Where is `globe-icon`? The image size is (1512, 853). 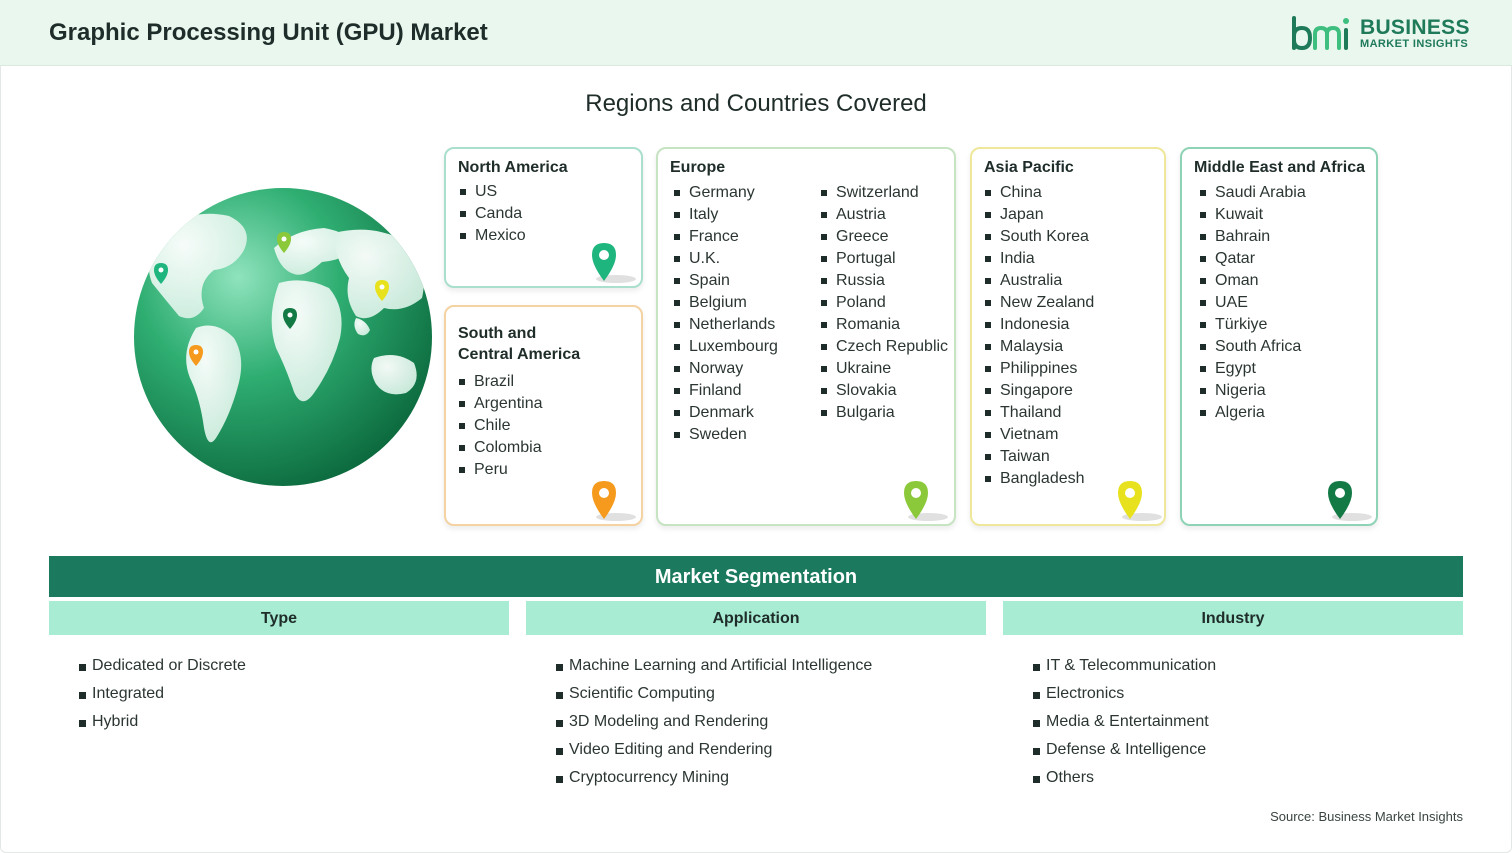
globe-icon is located at coordinates (283, 337).